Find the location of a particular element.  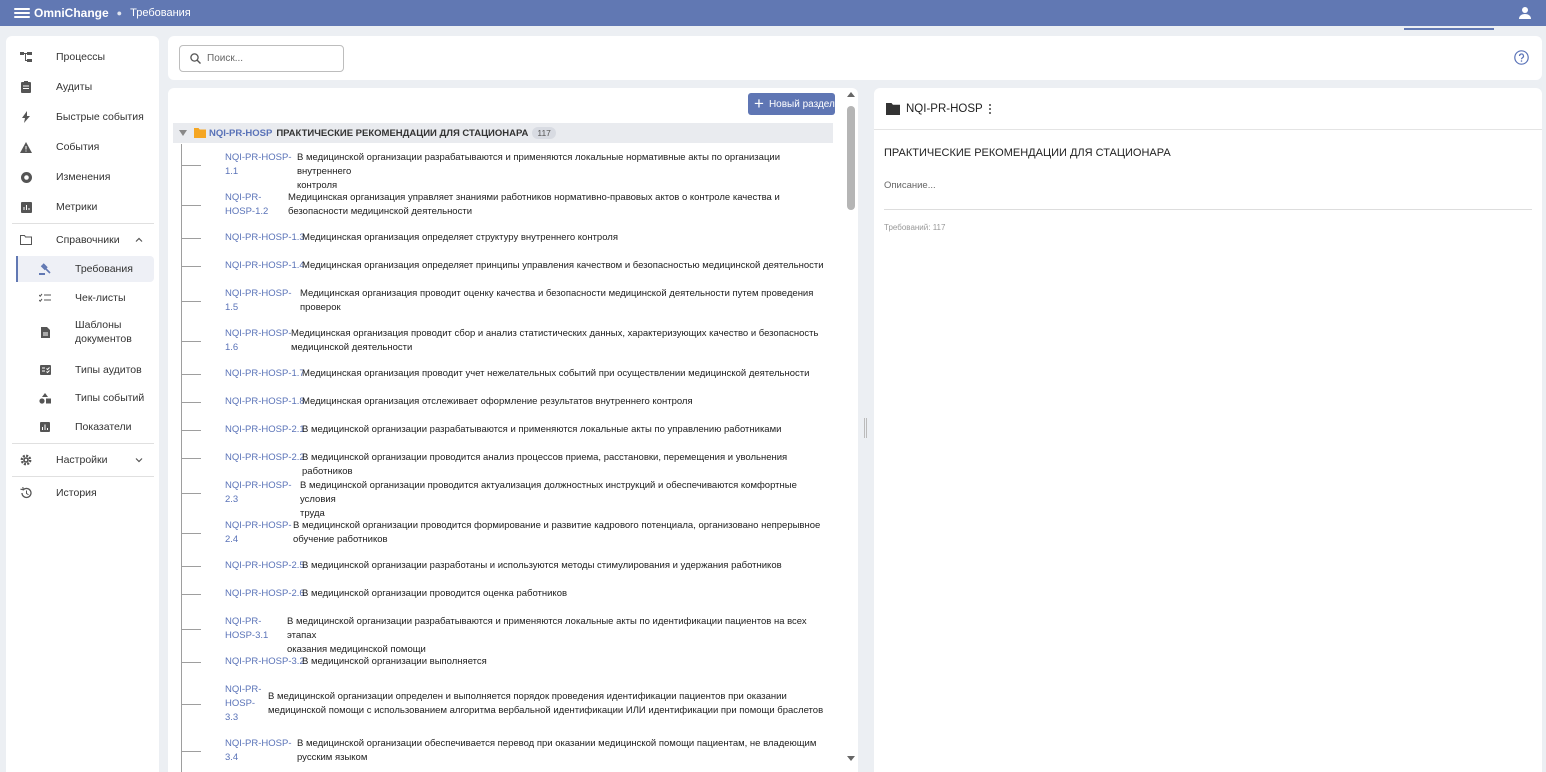

sidebar-item-metrics: Метрики is located at coordinates (82, 207).